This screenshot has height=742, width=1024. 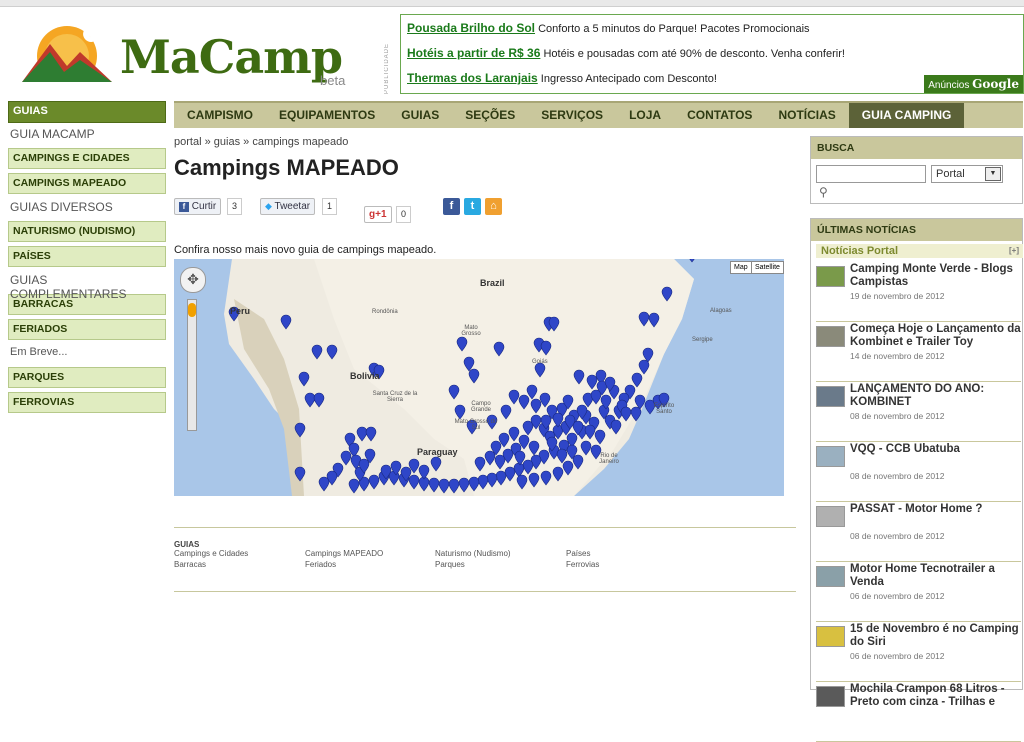 I want to click on google-plus-button: g+1, so click(x=378, y=214).